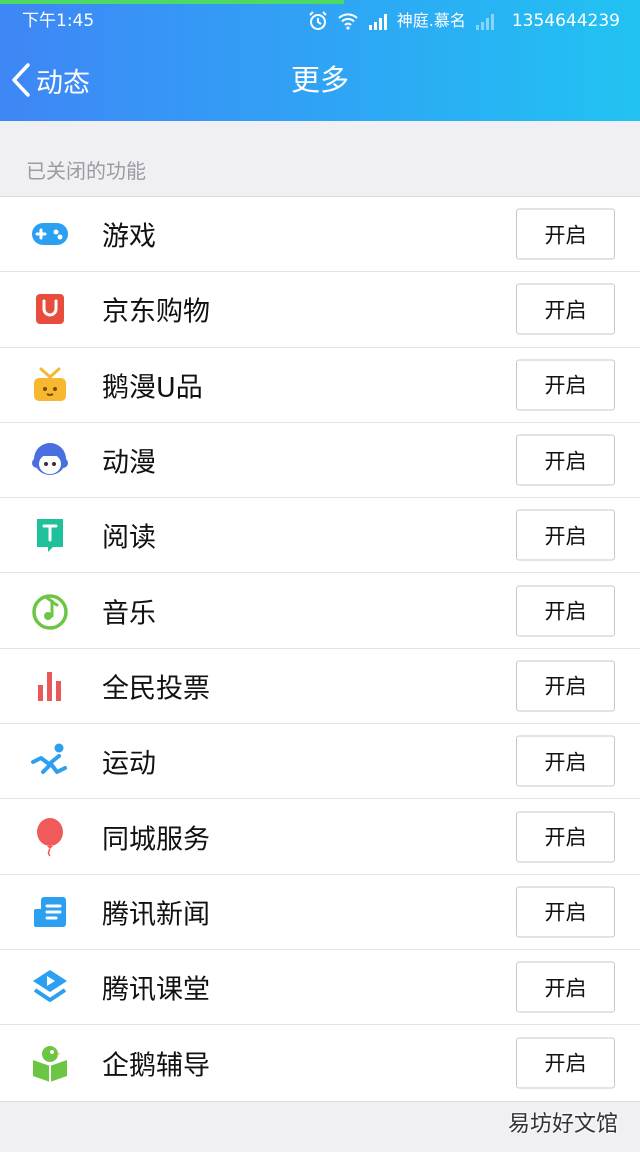 This screenshot has width=640, height=1152. I want to click on feature-name: 鹅漫U品, so click(152, 388).